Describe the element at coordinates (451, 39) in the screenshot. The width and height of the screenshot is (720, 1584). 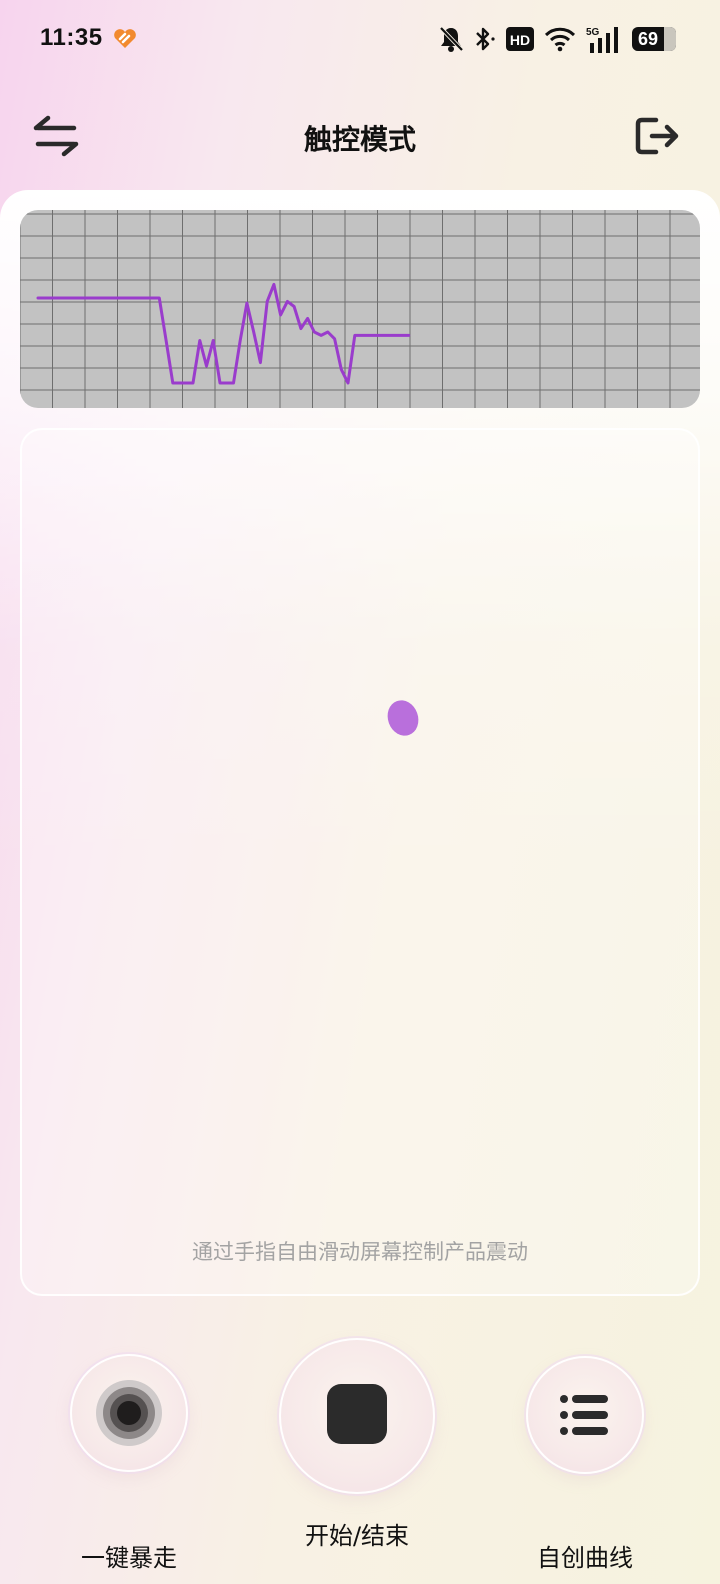
I see `mute-bell-icon` at that location.